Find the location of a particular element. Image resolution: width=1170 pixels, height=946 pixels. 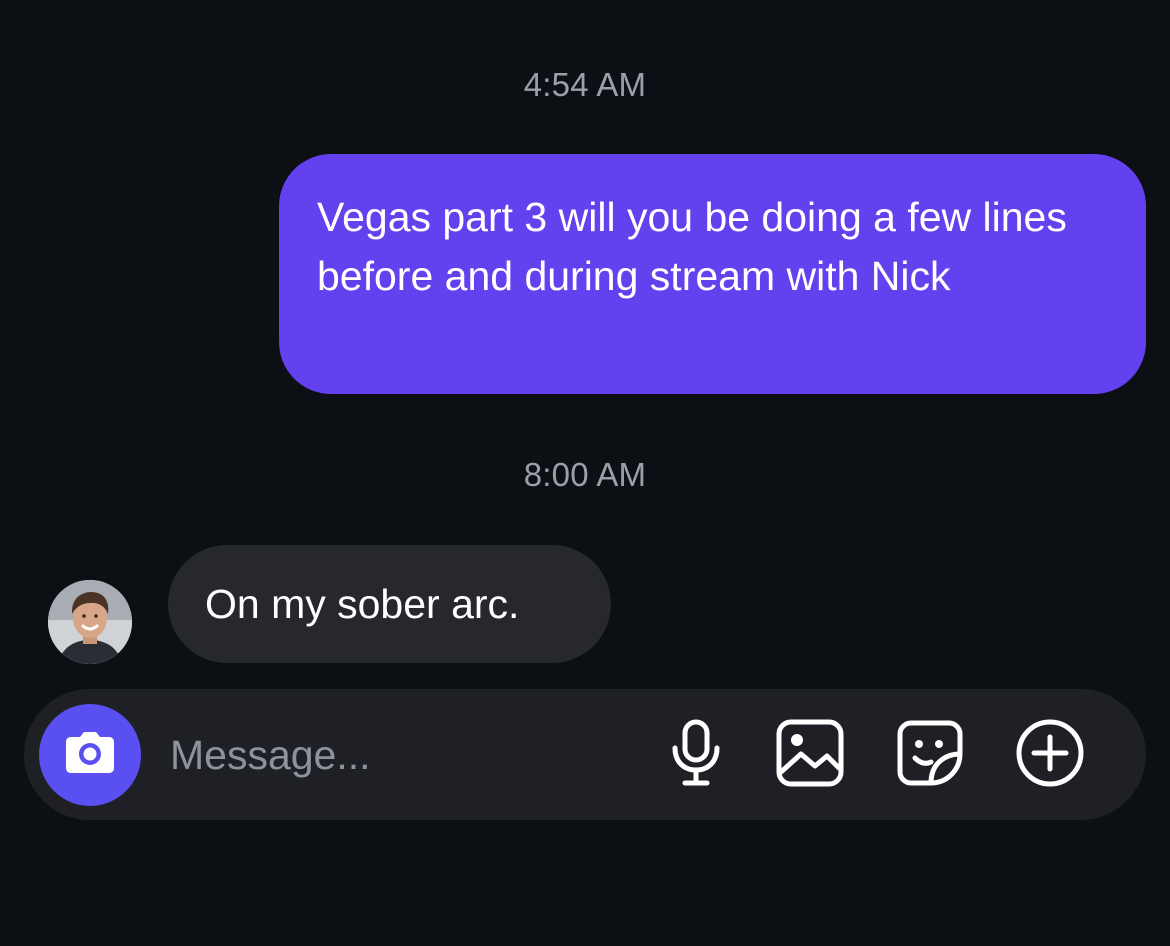

gallery-button is located at coordinates (810, 755).